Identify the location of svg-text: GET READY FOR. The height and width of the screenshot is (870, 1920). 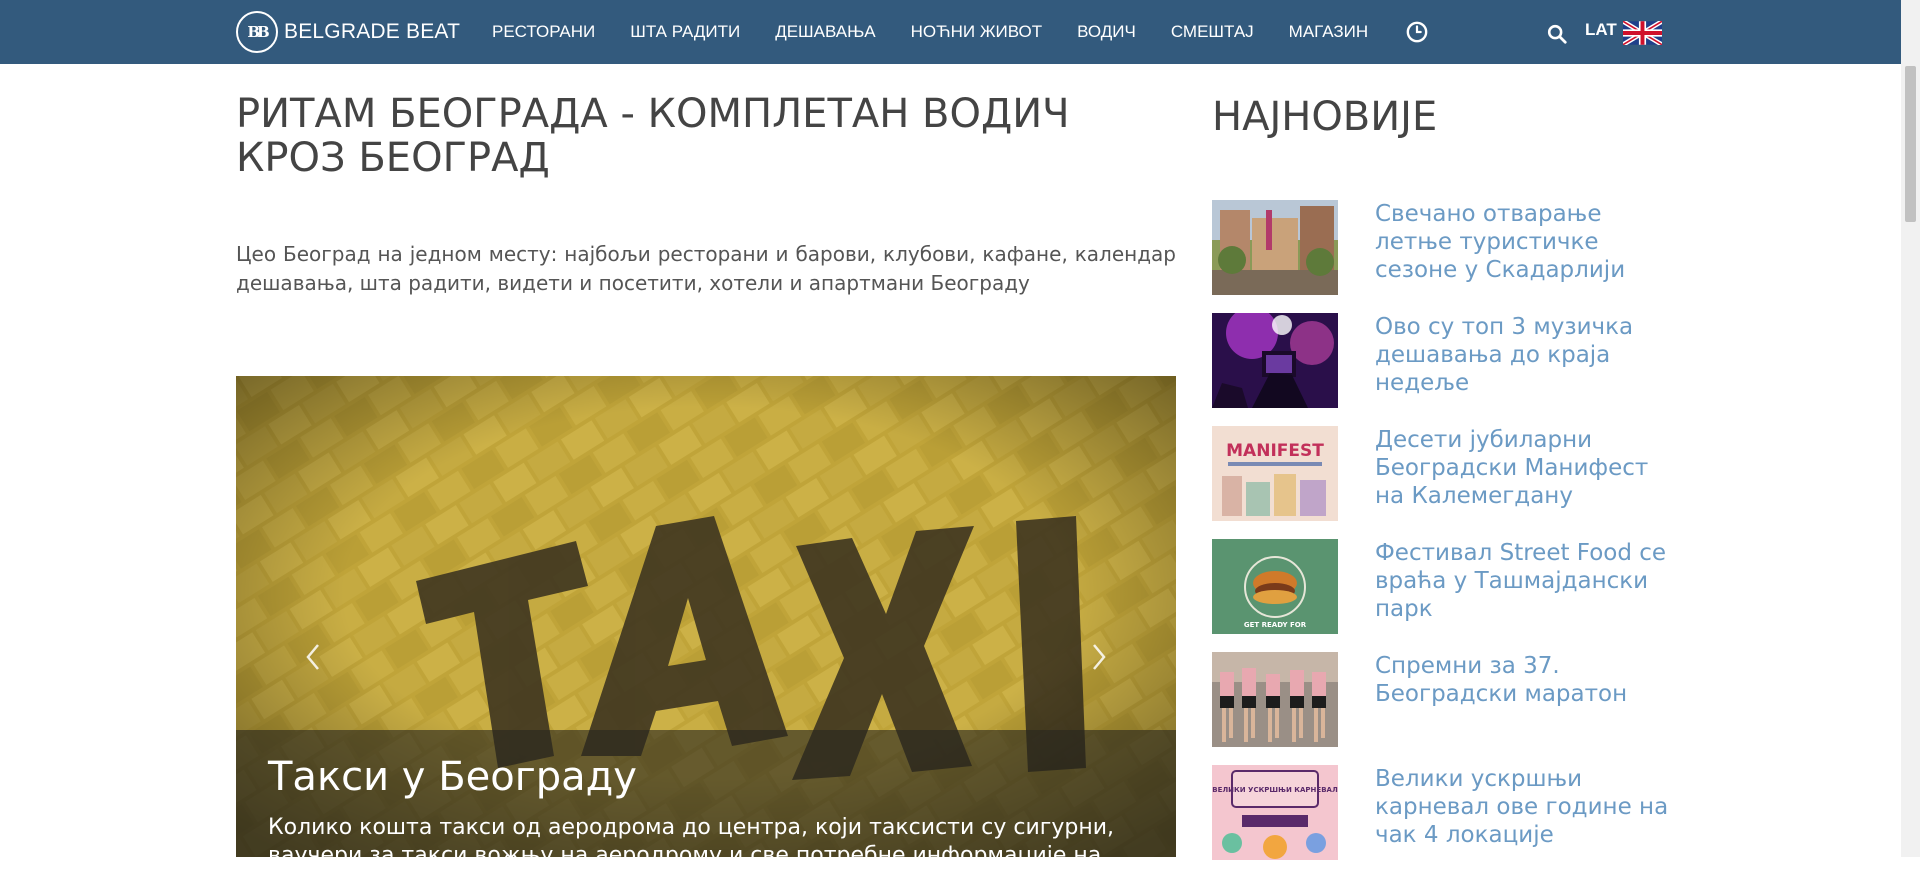
(1275, 625).